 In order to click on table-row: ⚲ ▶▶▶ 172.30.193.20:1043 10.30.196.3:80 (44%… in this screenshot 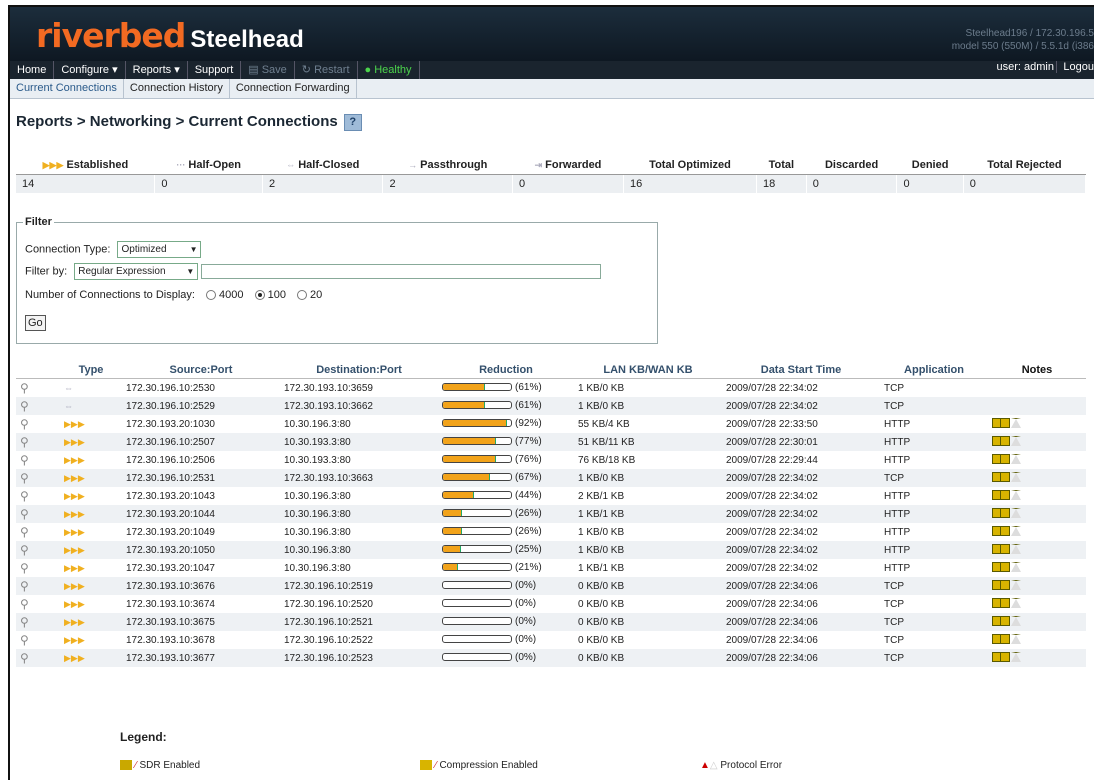, I will do `click(551, 496)`.